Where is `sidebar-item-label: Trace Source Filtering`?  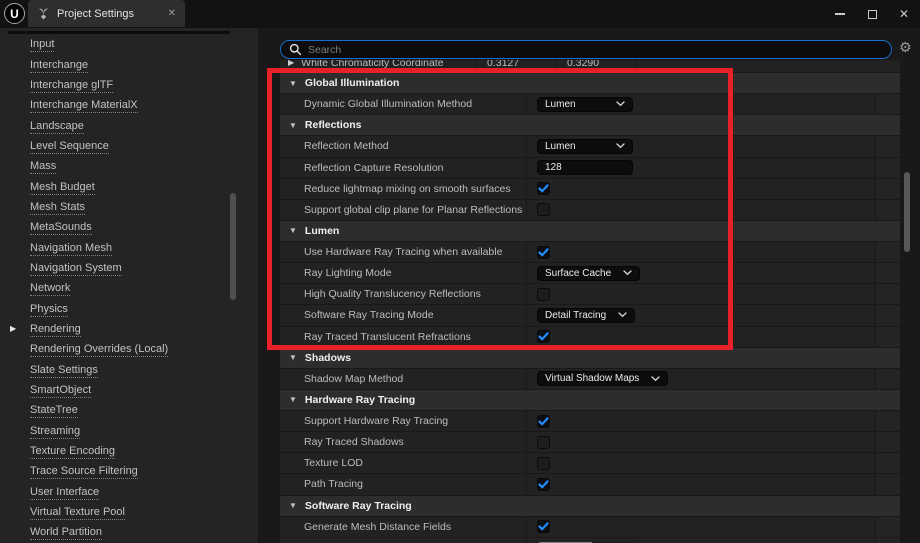
sidebar-item-label: Trace Source Filtering is located at coordinates (84, 472).